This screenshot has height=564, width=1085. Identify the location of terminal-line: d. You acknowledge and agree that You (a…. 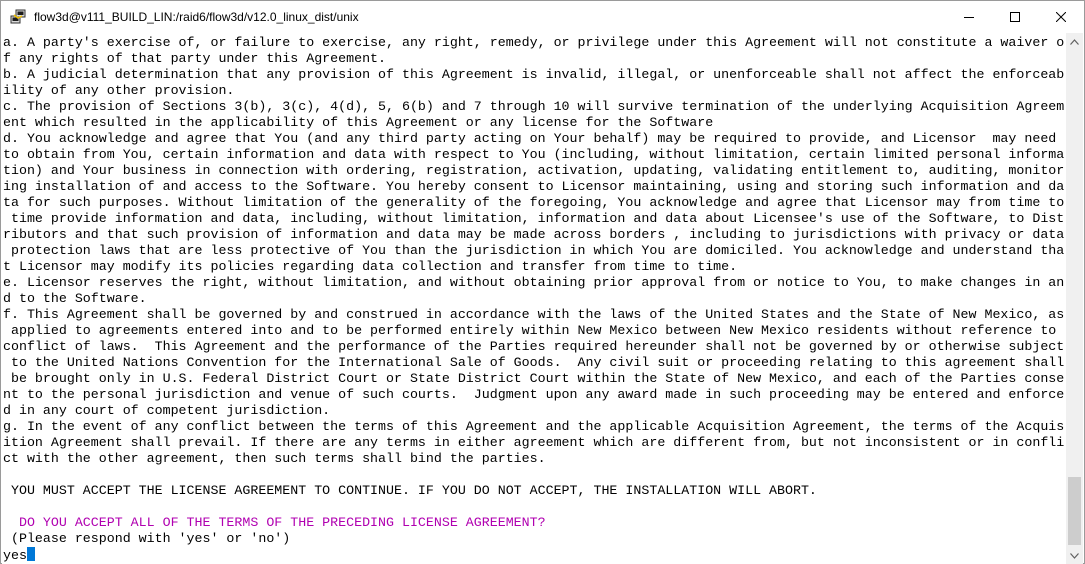
(530, 138).